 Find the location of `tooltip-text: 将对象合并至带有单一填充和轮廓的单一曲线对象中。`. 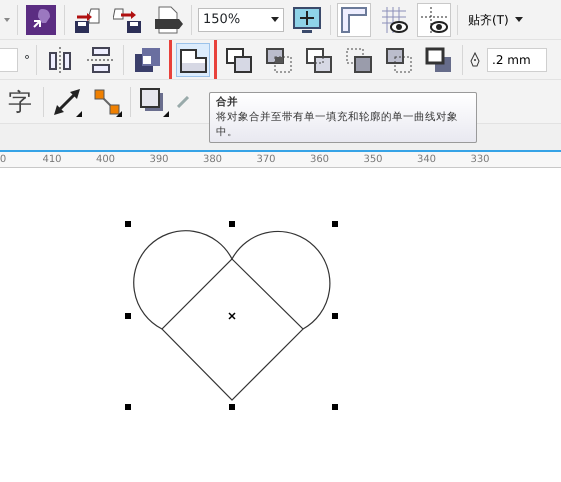

tooltip-text: 将对象合并至带有单一填充和轮廓的单一曲线对象中。 is located at coordinates (337, 125).